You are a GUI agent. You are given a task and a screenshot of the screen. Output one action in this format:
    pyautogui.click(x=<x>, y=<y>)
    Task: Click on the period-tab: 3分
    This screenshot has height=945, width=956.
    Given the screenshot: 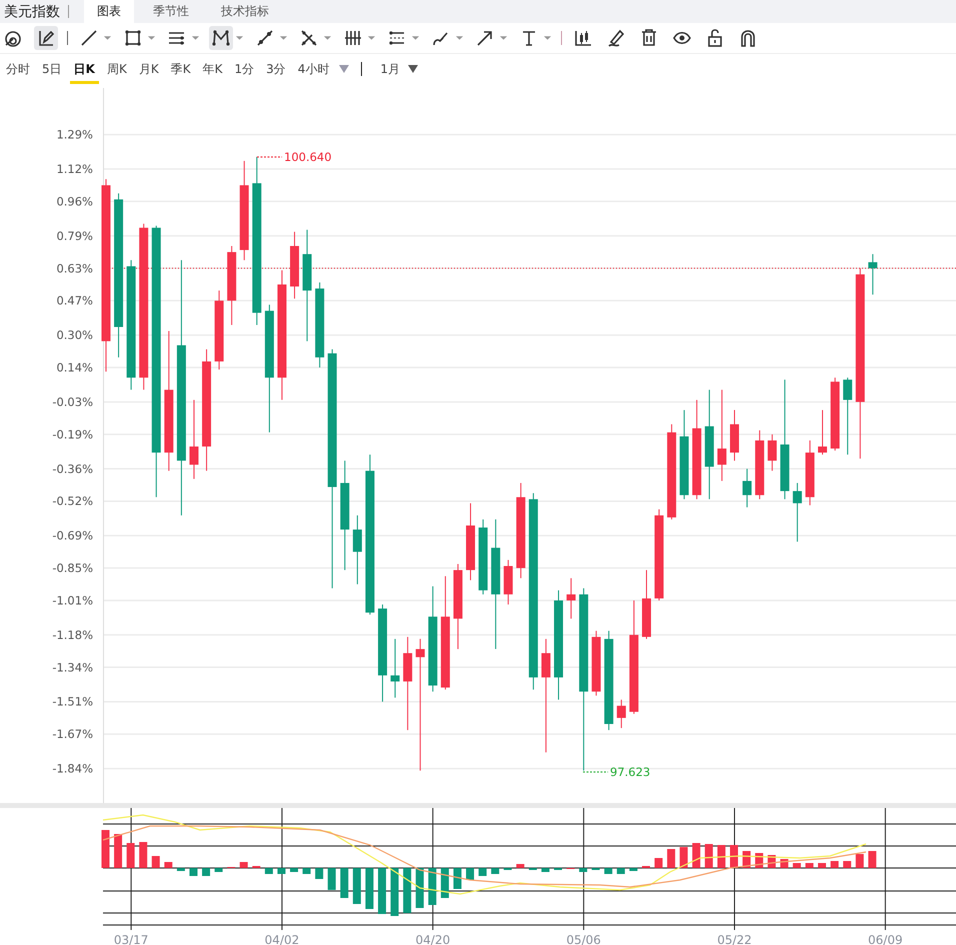 What is the action you would take?
    pyautogui.click(x=276, y=69)
    